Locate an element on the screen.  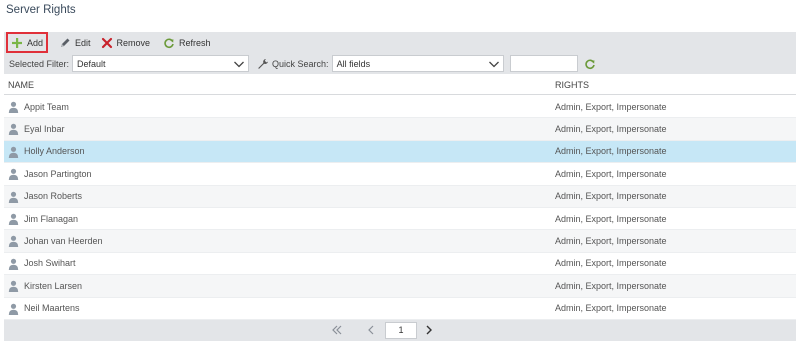
row-name: Appit Team is located at coordinates (46, 106).